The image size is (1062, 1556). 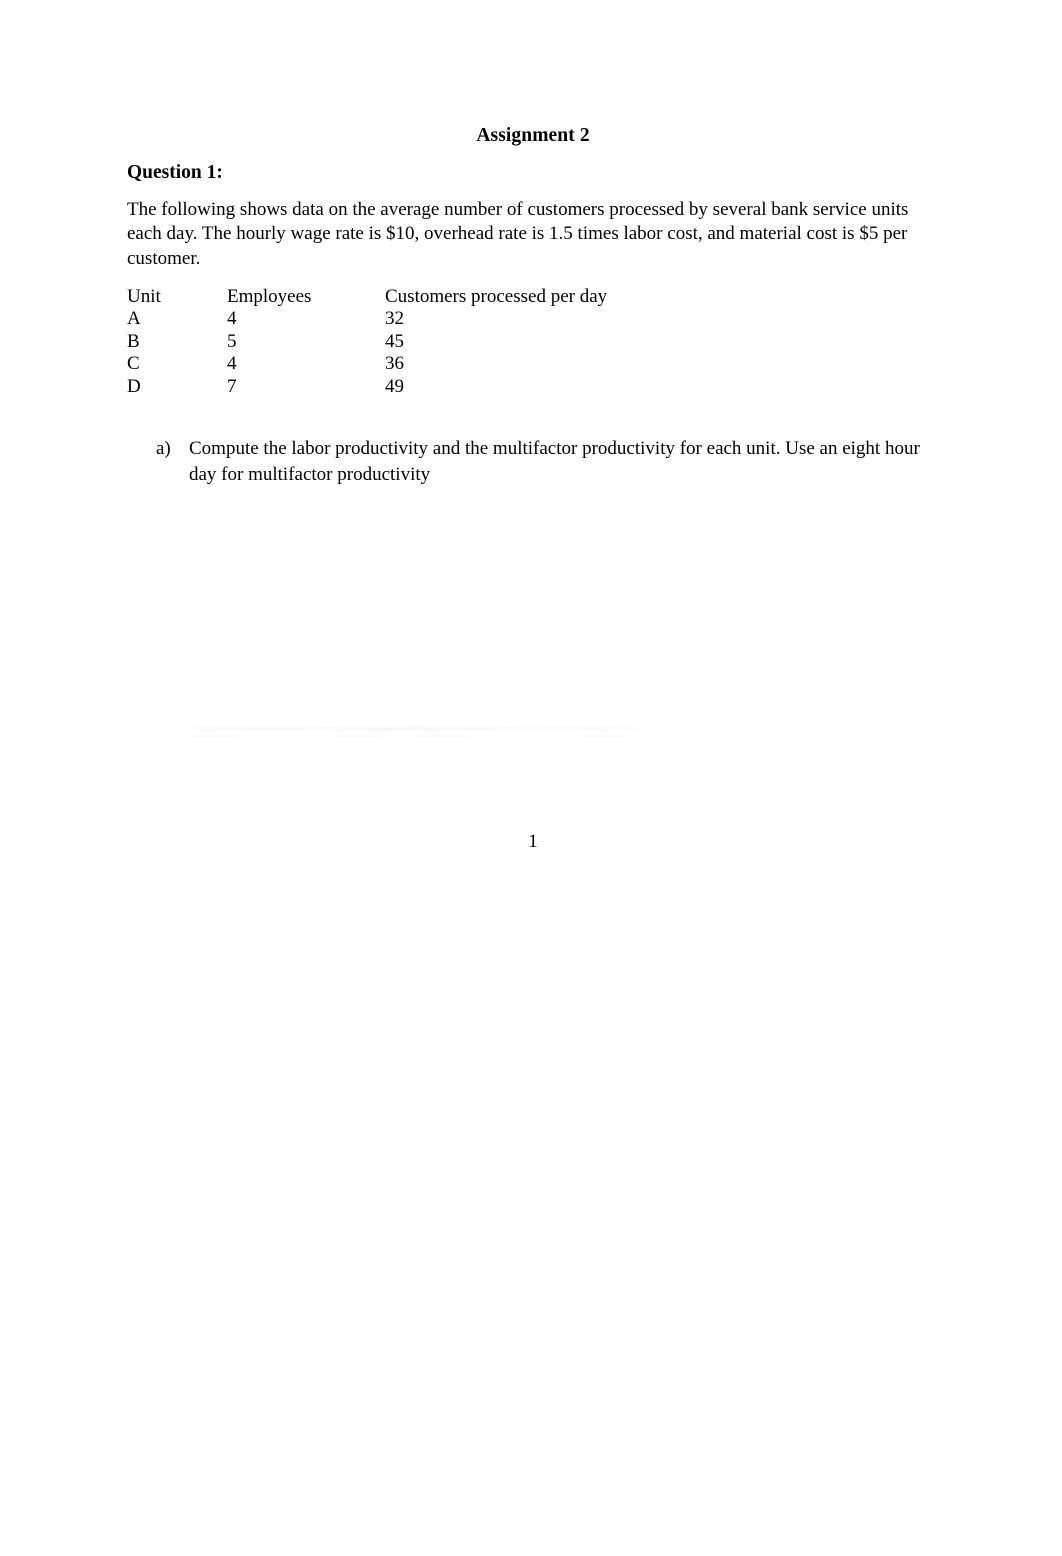 What do you see at coordinates (394, 386) in the screenshot?
I see `cell-customers: 49` at bounding box center [394, 386].